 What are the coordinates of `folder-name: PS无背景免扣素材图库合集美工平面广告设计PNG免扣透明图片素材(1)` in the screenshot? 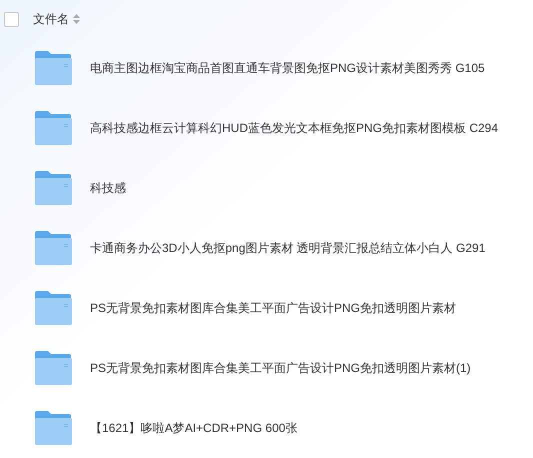 It's located at (280, 368).